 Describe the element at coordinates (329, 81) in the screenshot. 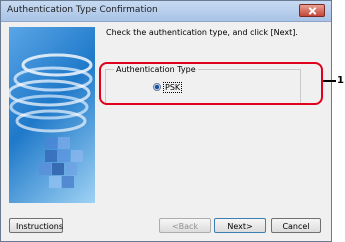

I see `callout-leader-line` at that location.